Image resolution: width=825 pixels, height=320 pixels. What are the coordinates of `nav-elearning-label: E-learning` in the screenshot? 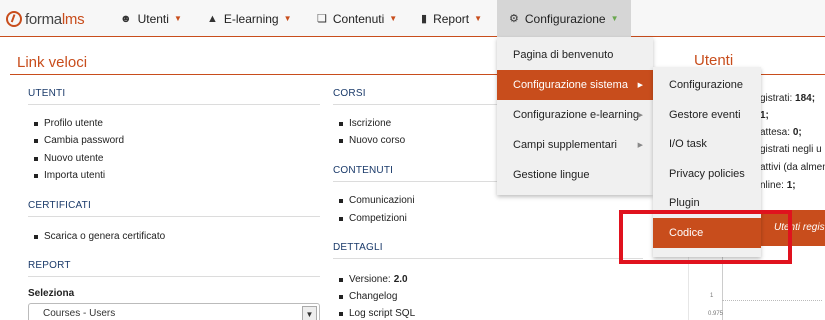 It's located at (251, 18).